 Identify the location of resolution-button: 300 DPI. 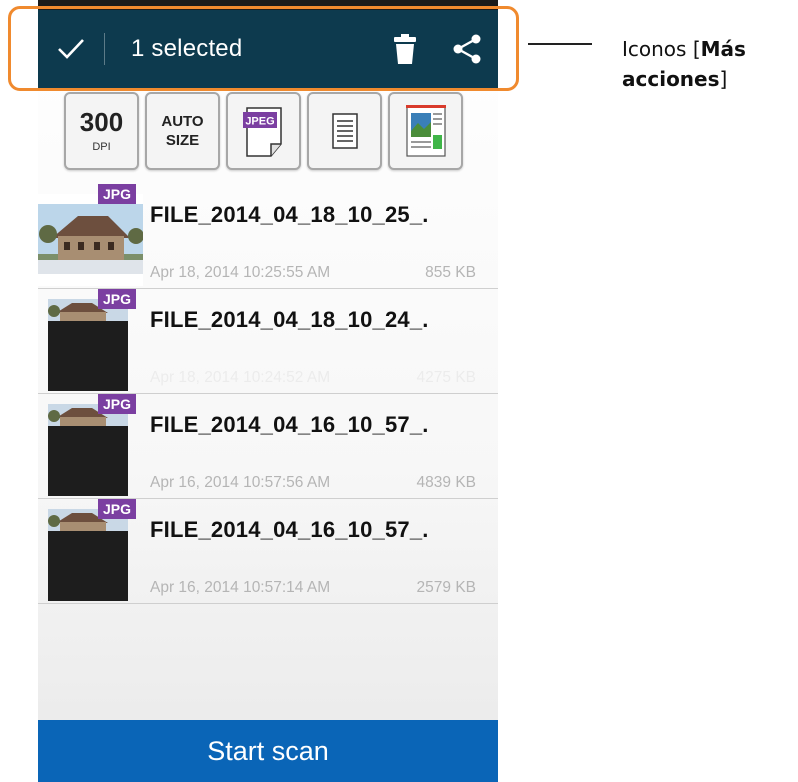
(101, 131).